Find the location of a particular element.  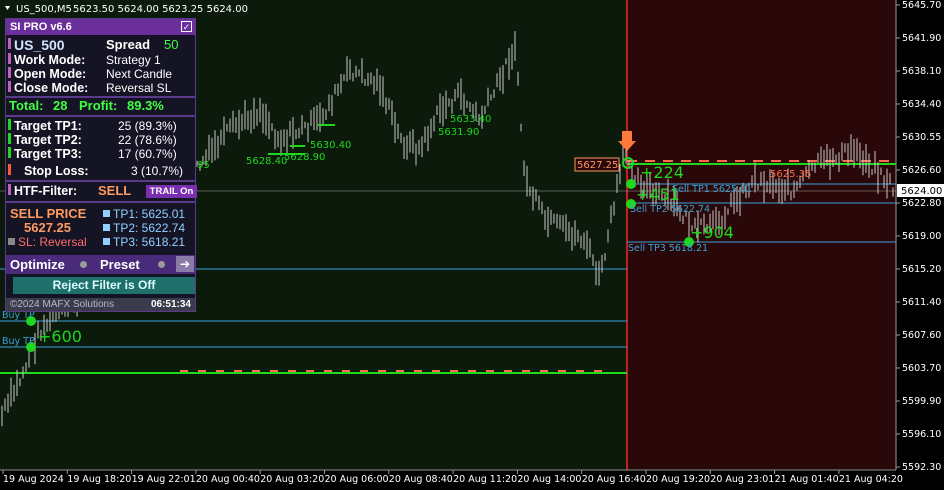

price-tick-label: 5630.55 is located at coordinates (921, 137).